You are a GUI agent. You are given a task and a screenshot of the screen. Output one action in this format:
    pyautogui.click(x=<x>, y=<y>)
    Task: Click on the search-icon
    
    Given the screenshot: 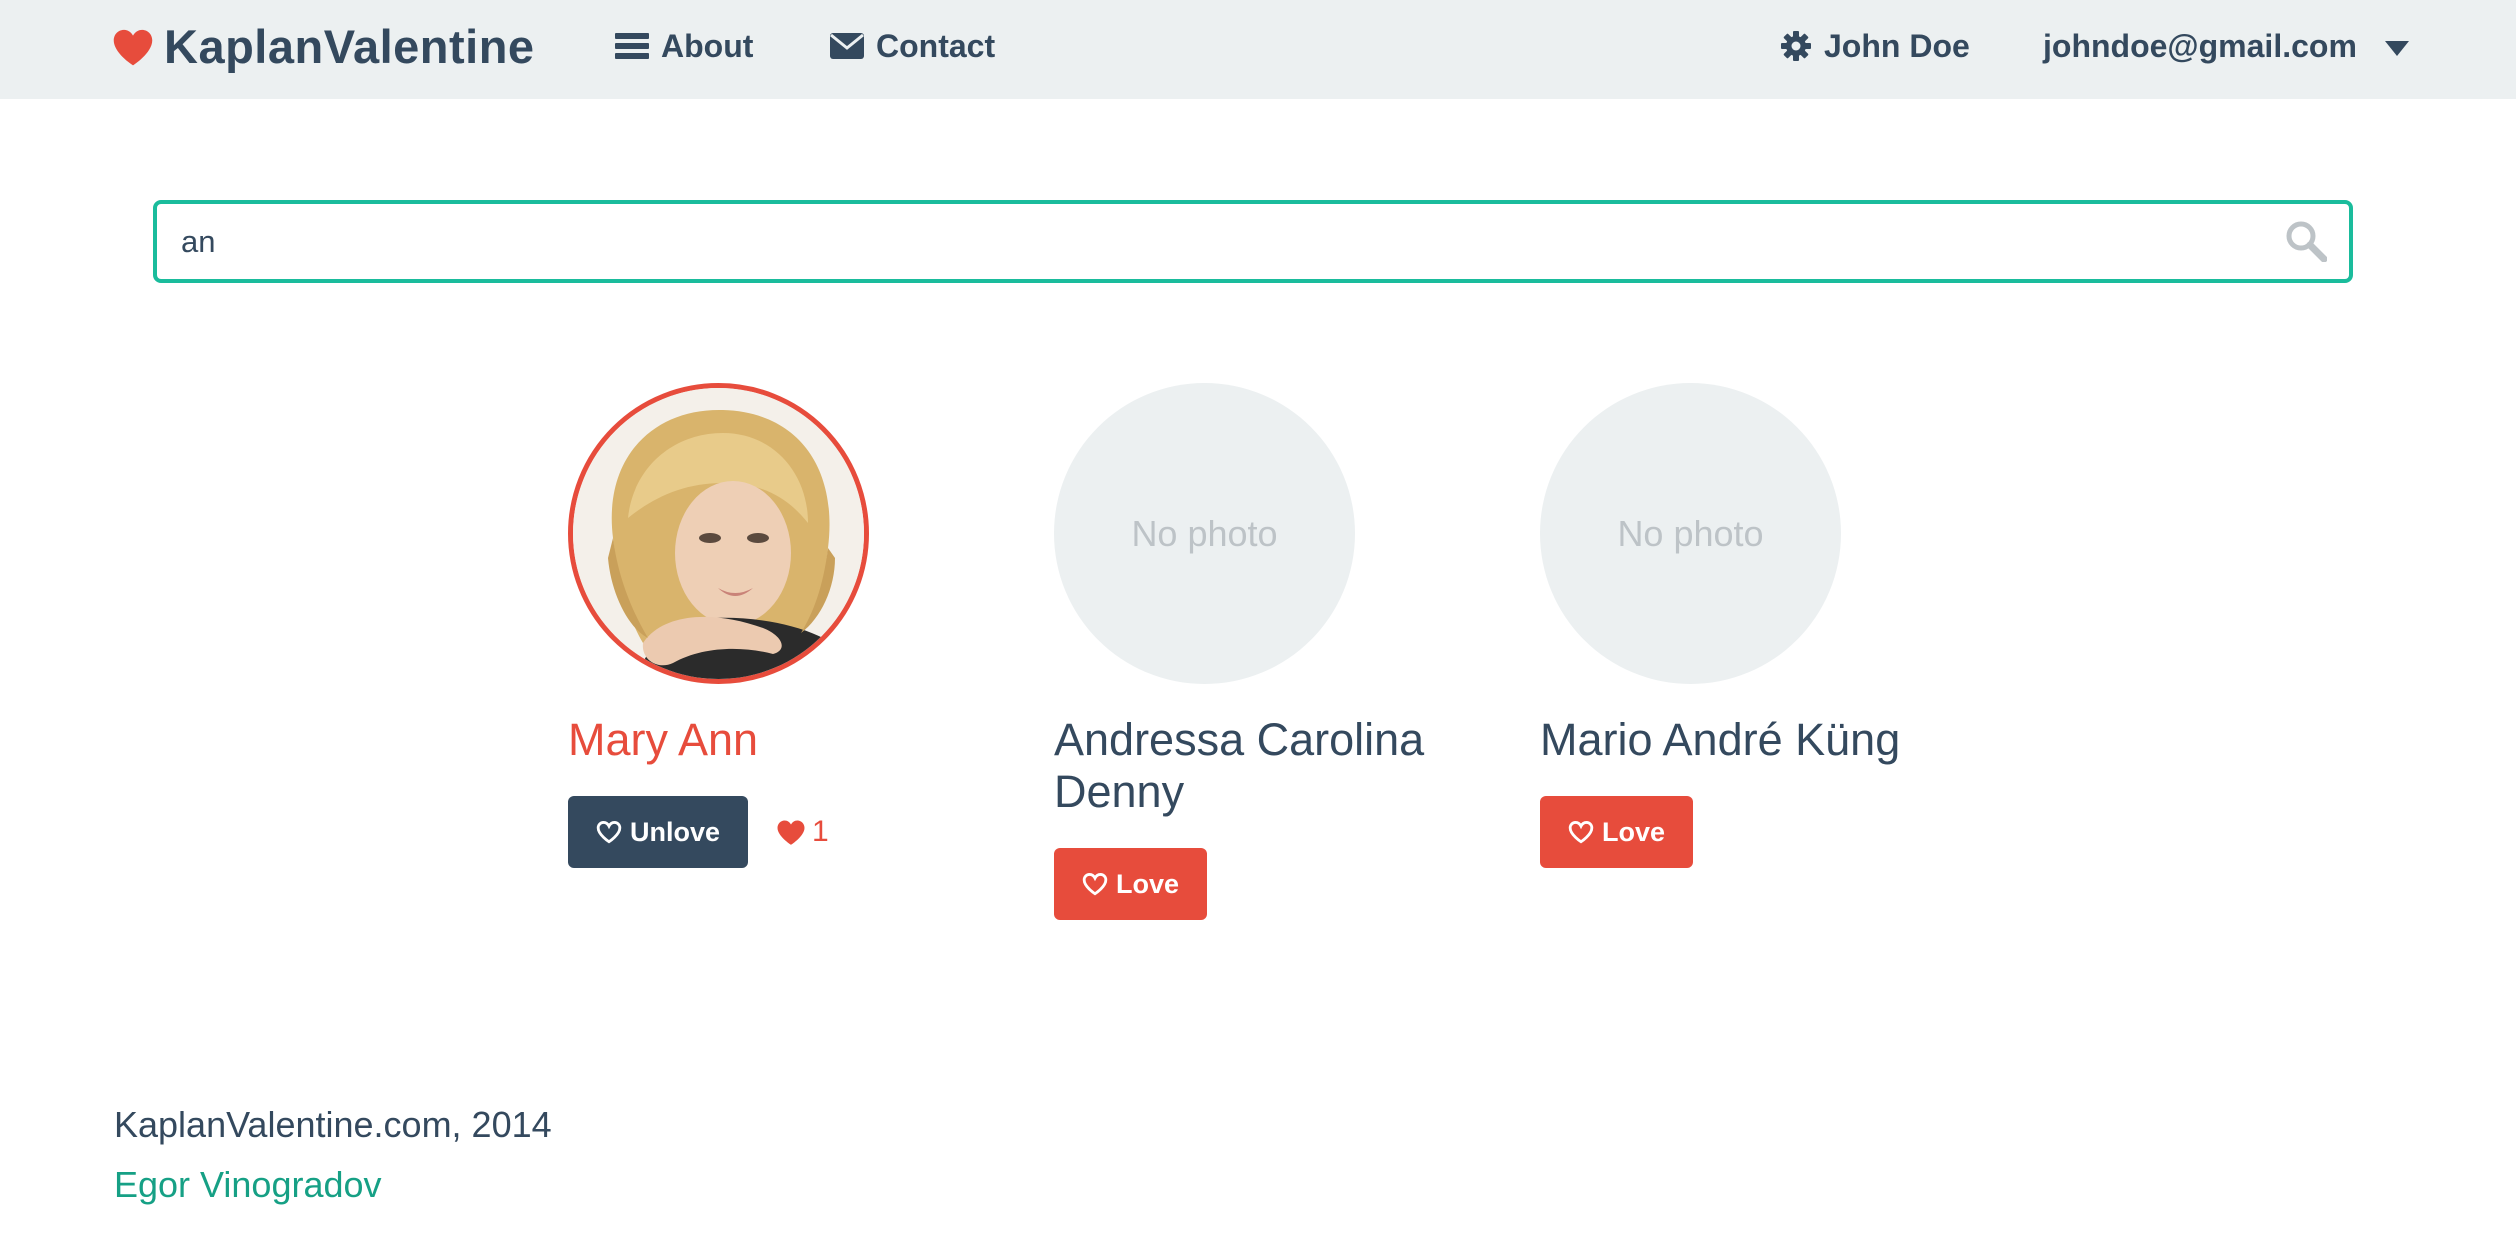 What is the action you would take?
    pyautogui.click(x=2306, y=241)
    